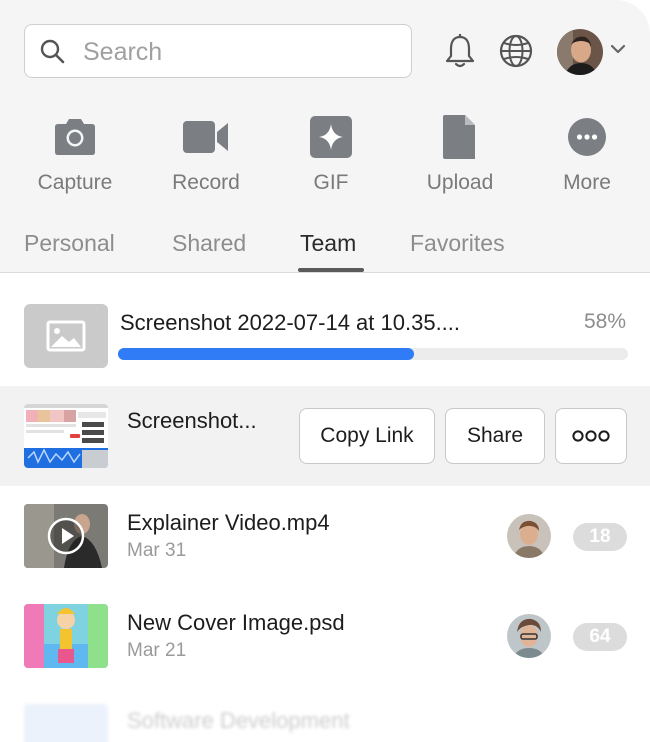 The height and width of the screenshot is (742, 650). What do you see at coordinates (587, 137) in the screenshot?
I see `more-icon` at bounding box center [587, 137].